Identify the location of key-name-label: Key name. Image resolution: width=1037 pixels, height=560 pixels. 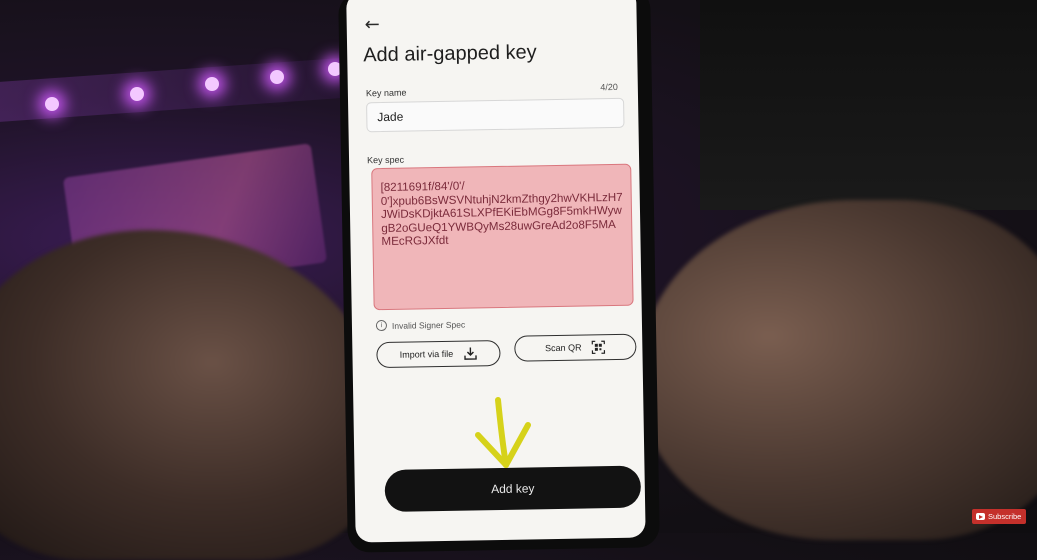
(386, 93).